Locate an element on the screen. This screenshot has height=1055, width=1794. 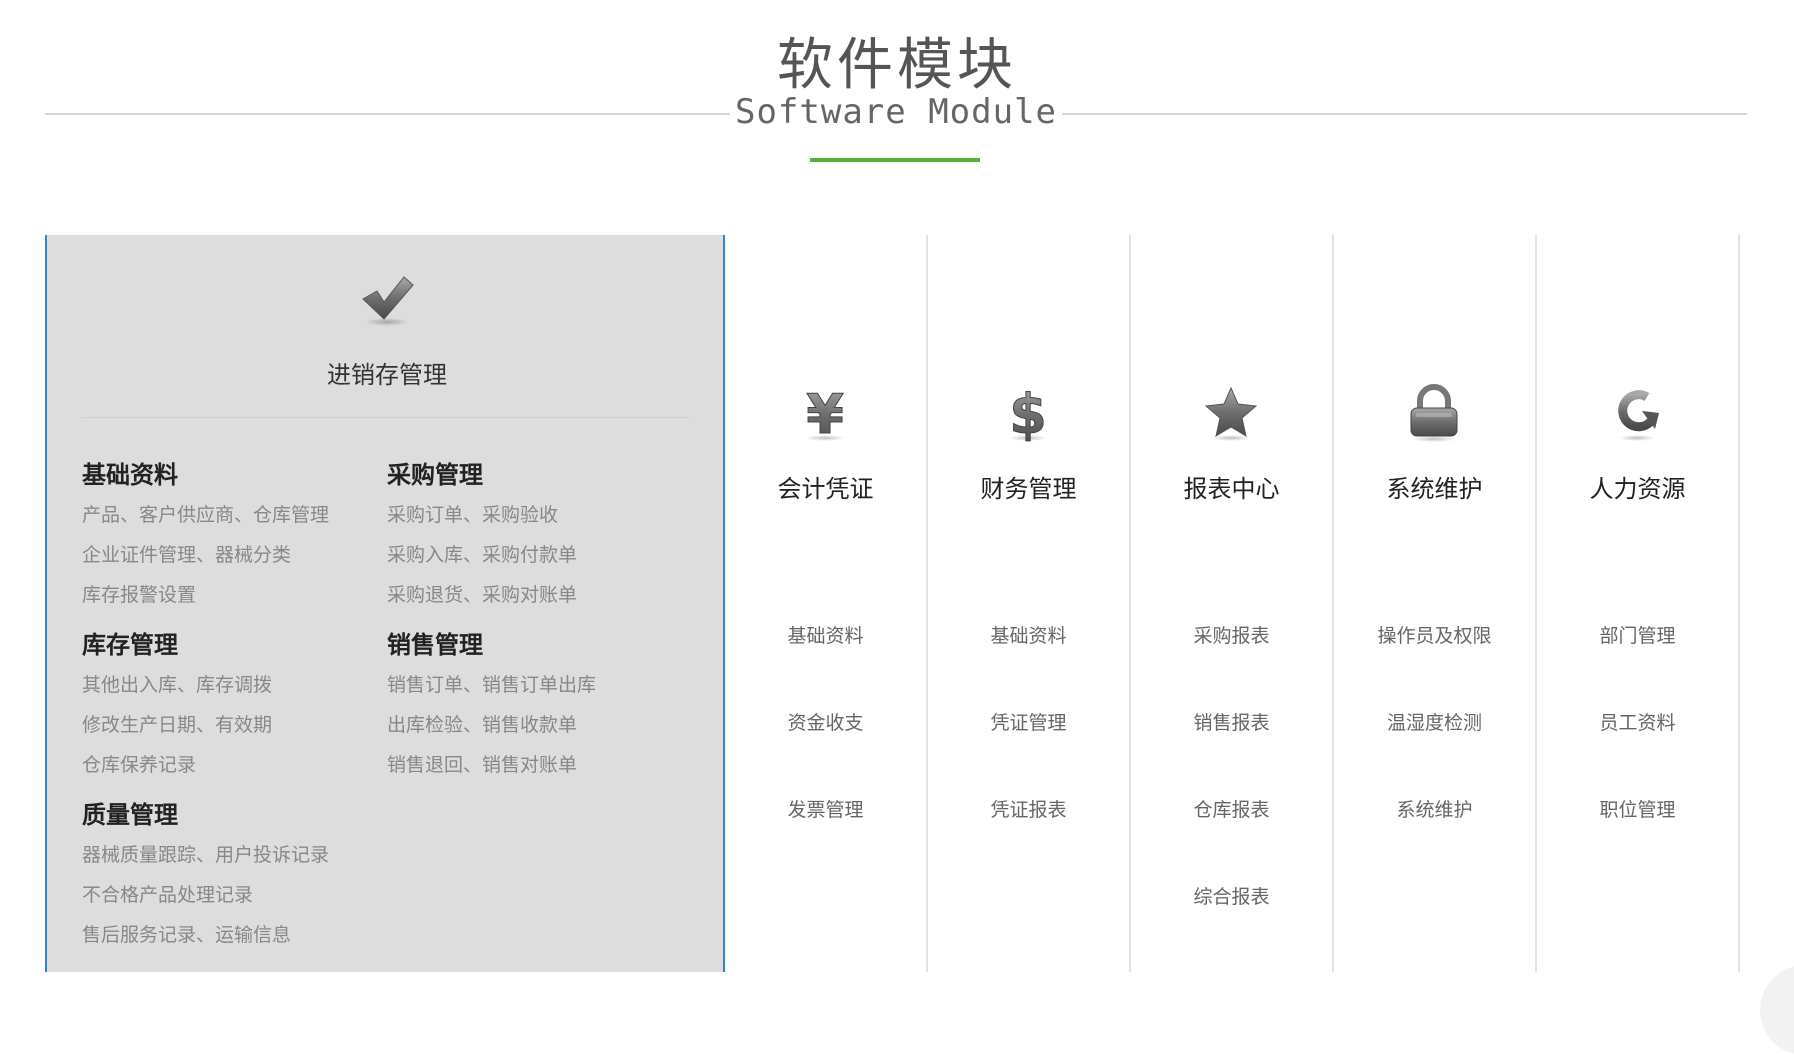
group-sales: 销售管理 销售订单、销售订单出库 出库检验、销售收款单 销售退回、销售对账单 is located at coordinates (532, 705).